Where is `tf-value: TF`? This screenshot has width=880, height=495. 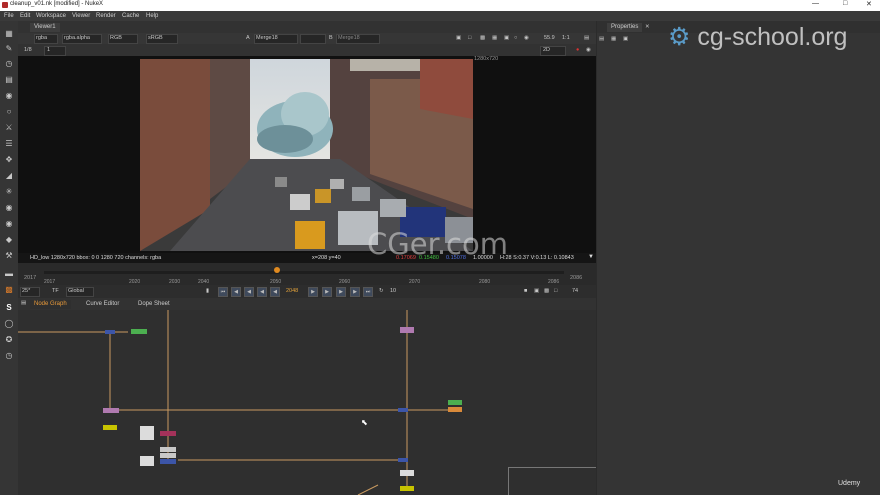
tf-value: TF is located at coordinates (55, 291).